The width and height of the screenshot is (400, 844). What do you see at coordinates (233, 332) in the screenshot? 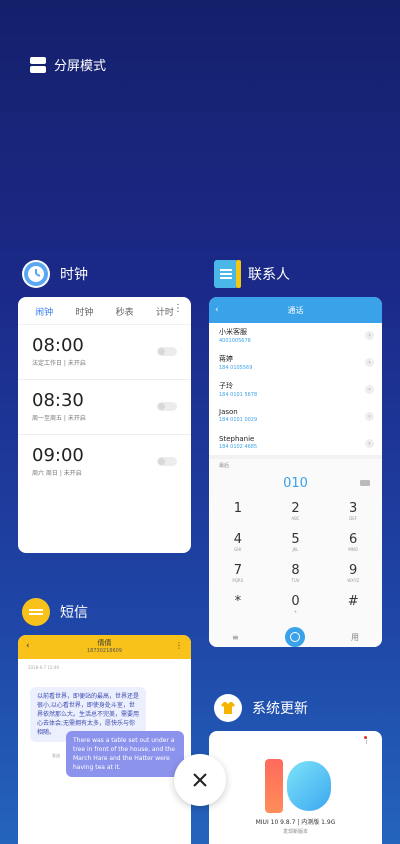
I see `contact-name: 小米客服` at bounding box center [233, 332].